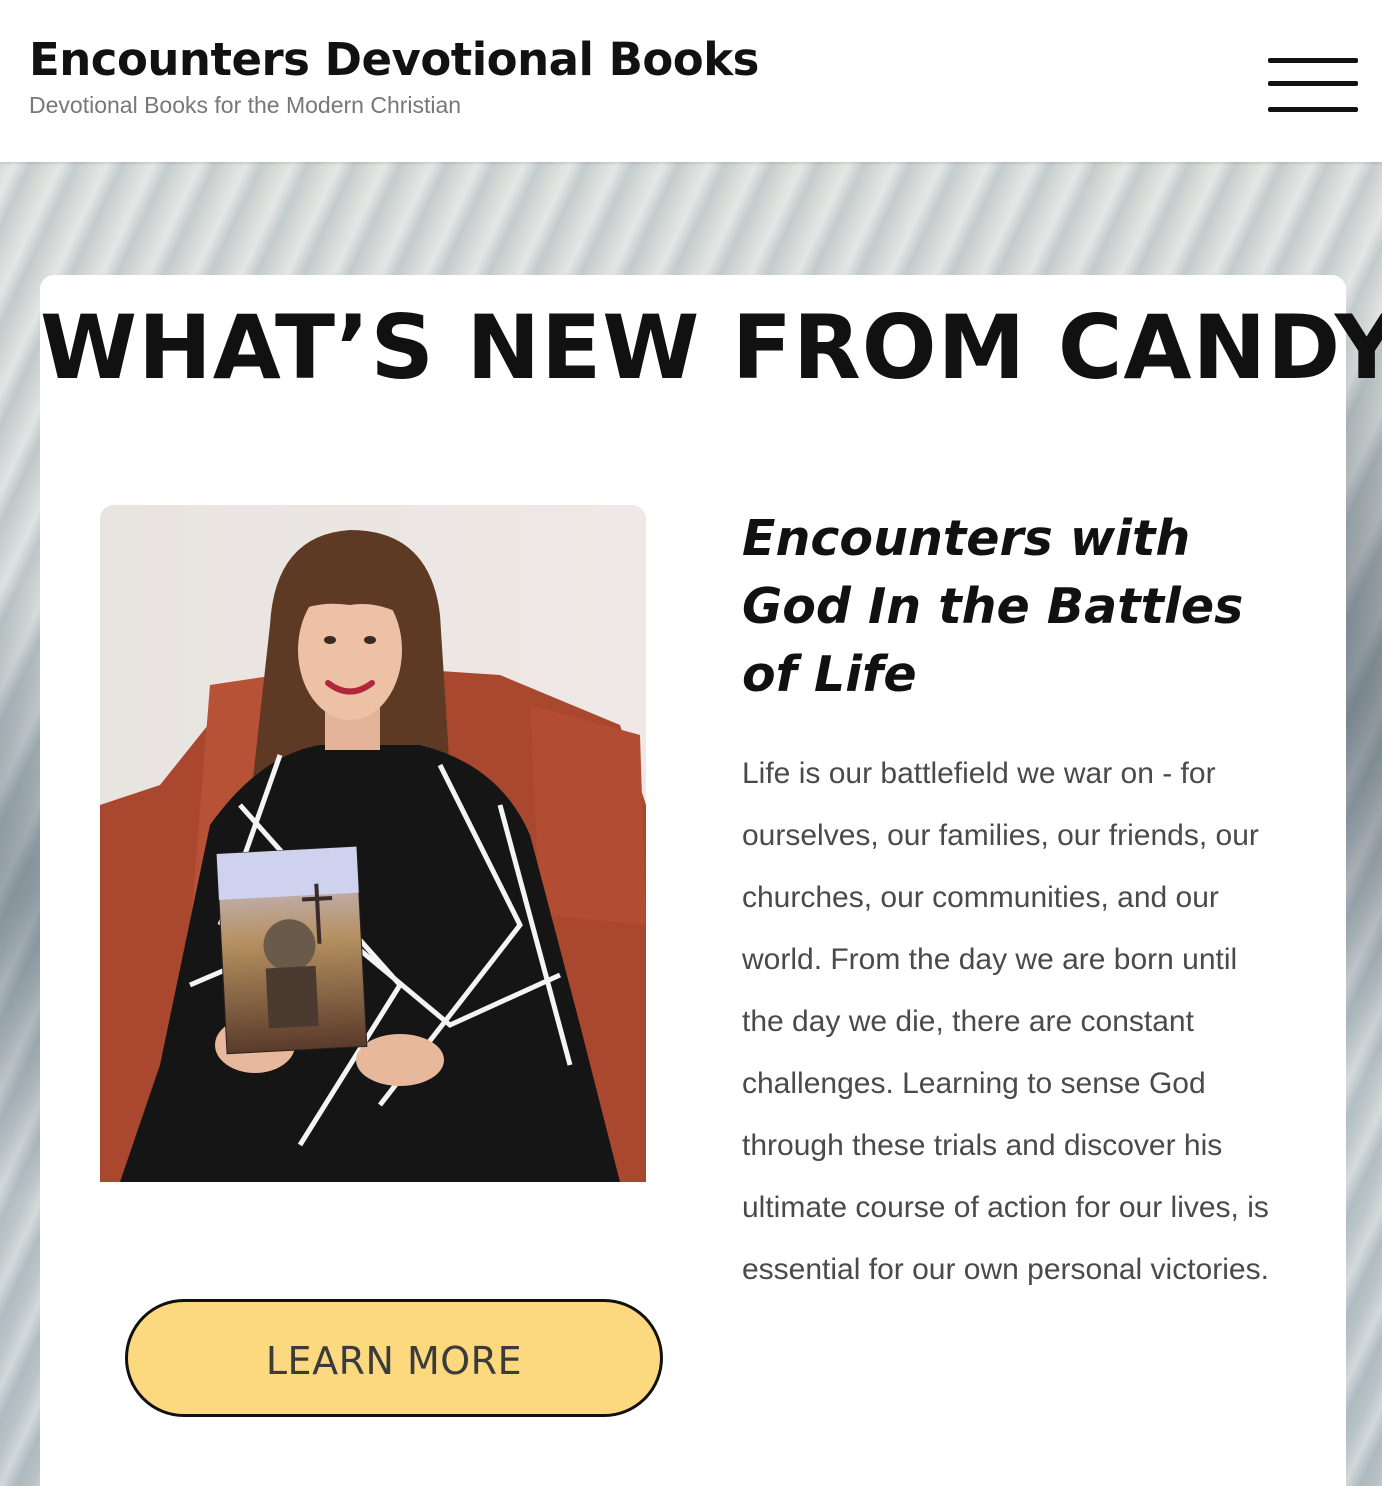 This screenshot has height=1486, width=1382. I want to click on hamburger-menu-icon, so click(1312, 86).